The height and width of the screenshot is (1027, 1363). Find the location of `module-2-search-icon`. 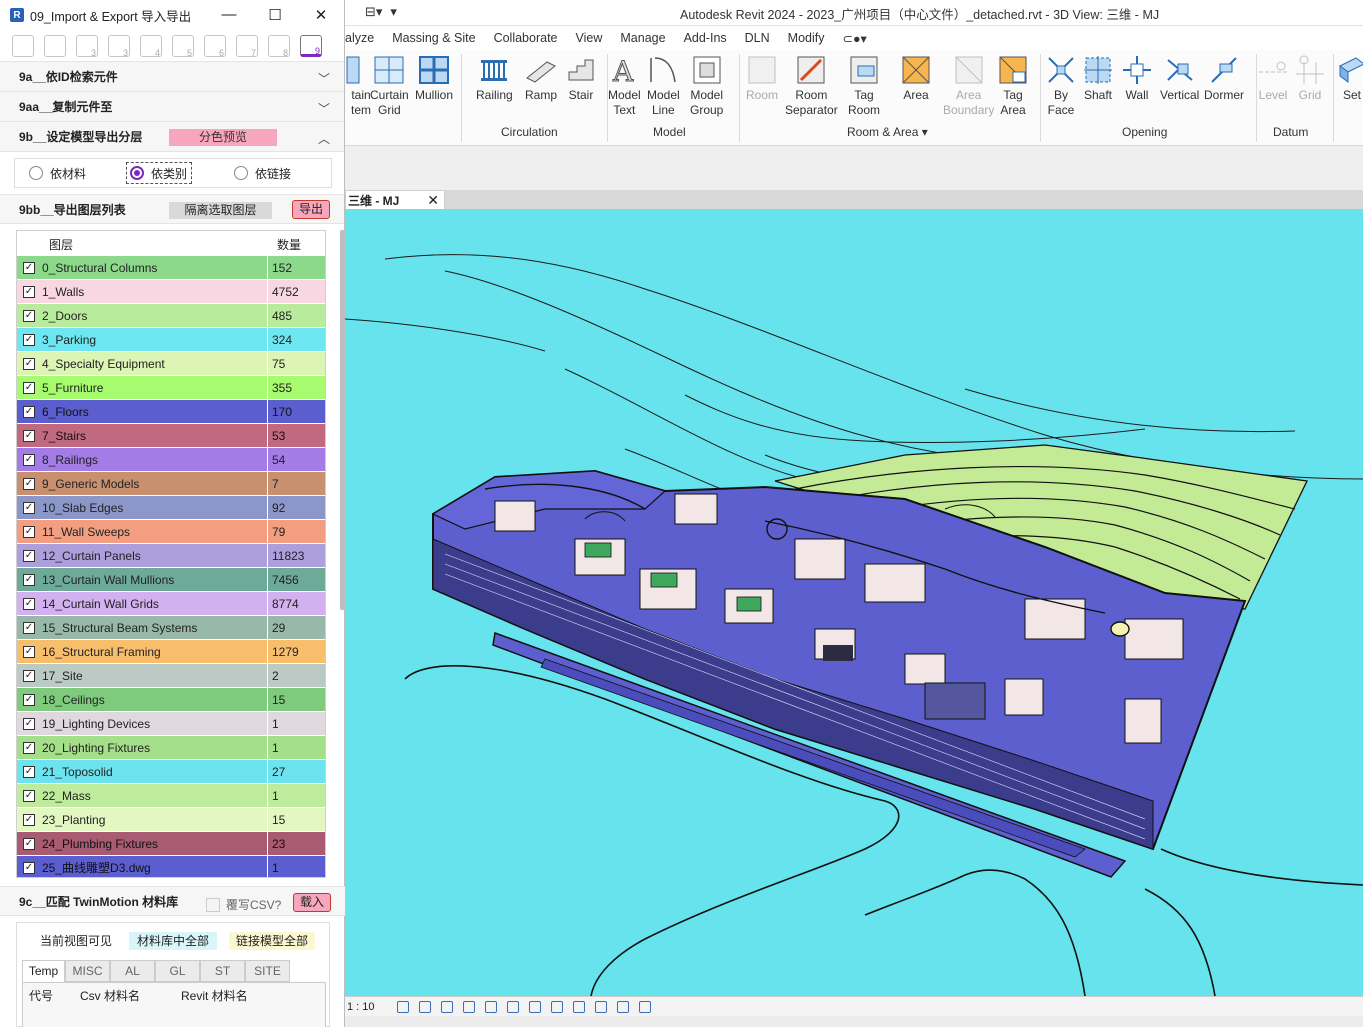

module-2-search-icon is located at coordinates (55, 45).